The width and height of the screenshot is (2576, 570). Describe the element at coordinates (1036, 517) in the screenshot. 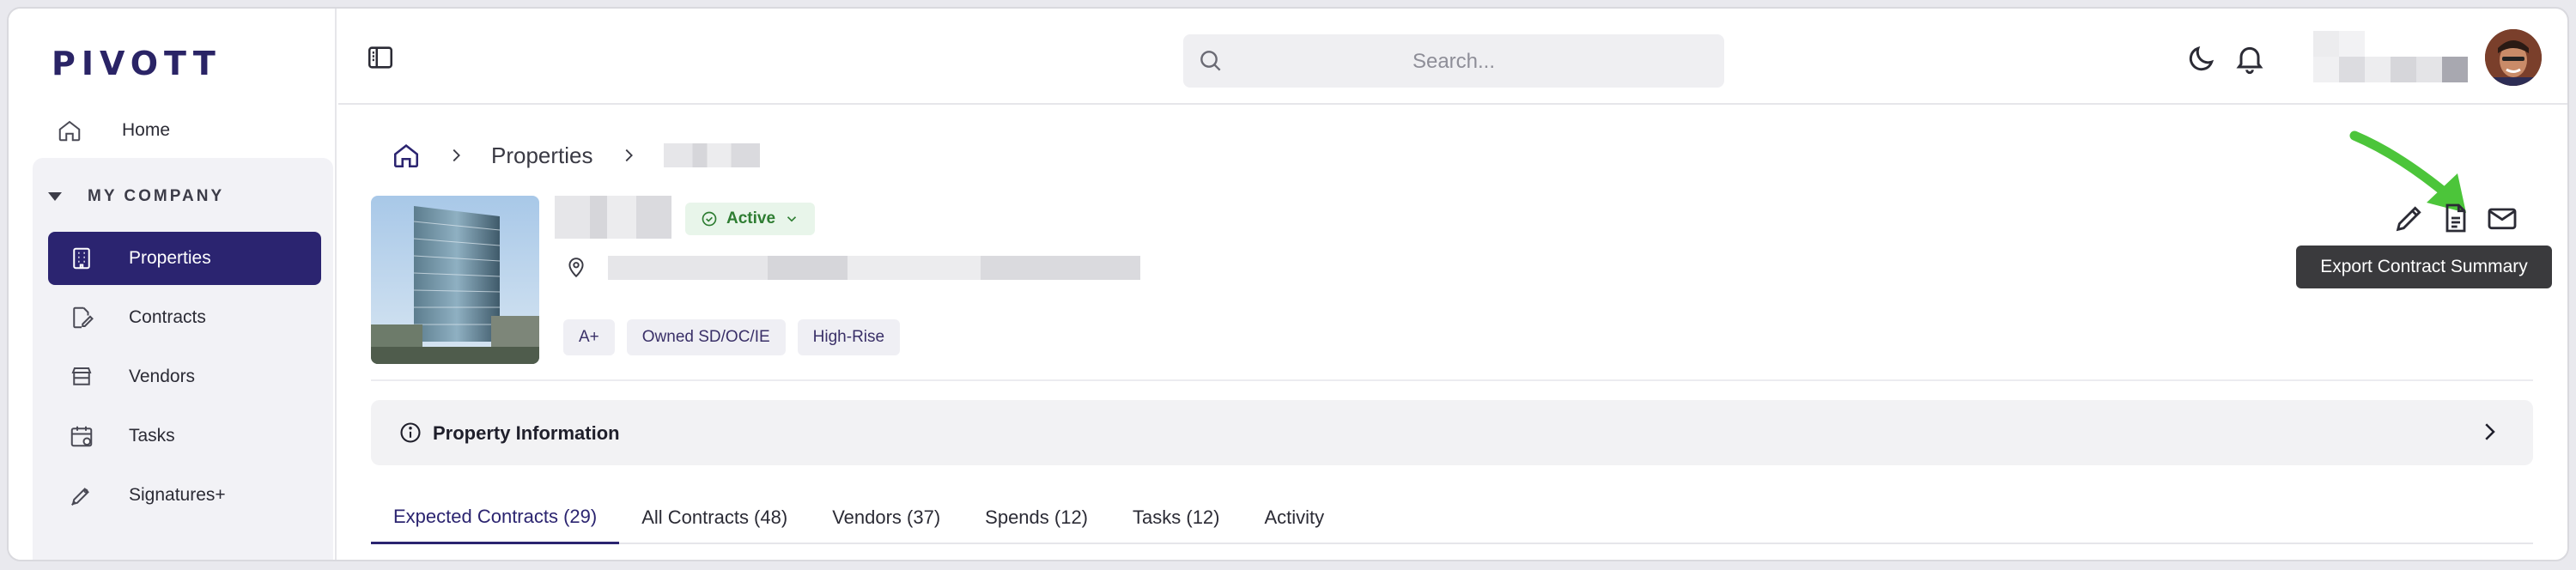

I see `tab-spends: Spends (12)` at that location.